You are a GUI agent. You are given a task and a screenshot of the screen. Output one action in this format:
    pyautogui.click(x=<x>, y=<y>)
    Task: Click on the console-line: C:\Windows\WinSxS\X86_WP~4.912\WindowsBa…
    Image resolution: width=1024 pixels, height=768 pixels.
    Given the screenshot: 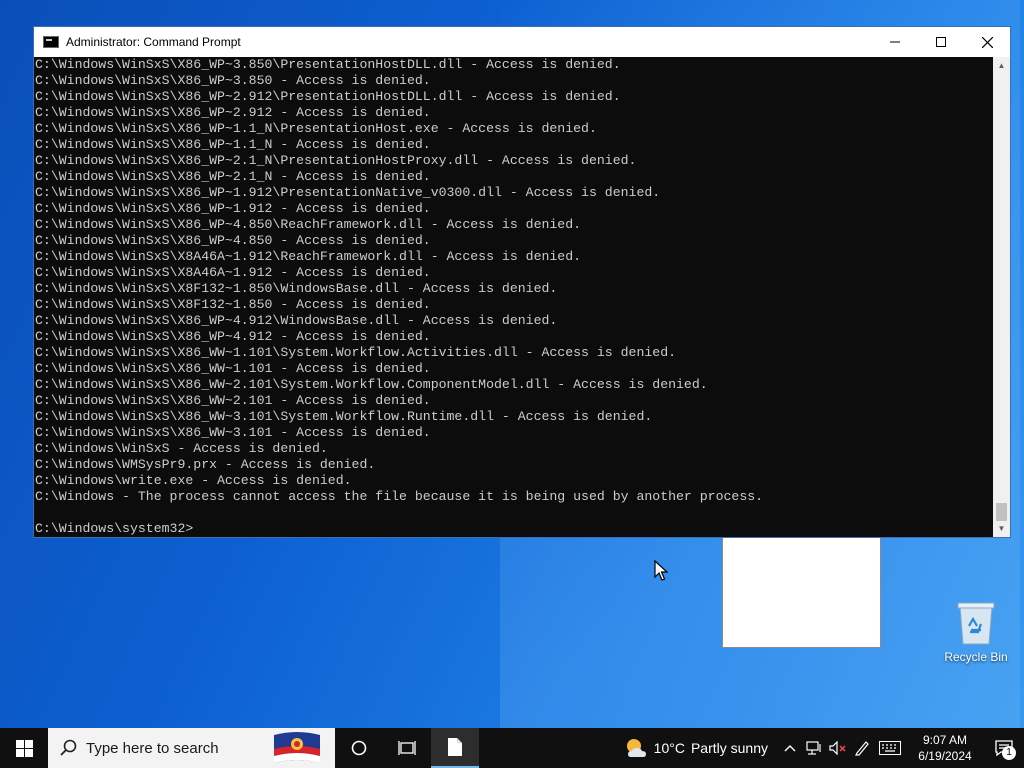 What is the action you would take?
    pyautogui.click(x=296, y=320)
    